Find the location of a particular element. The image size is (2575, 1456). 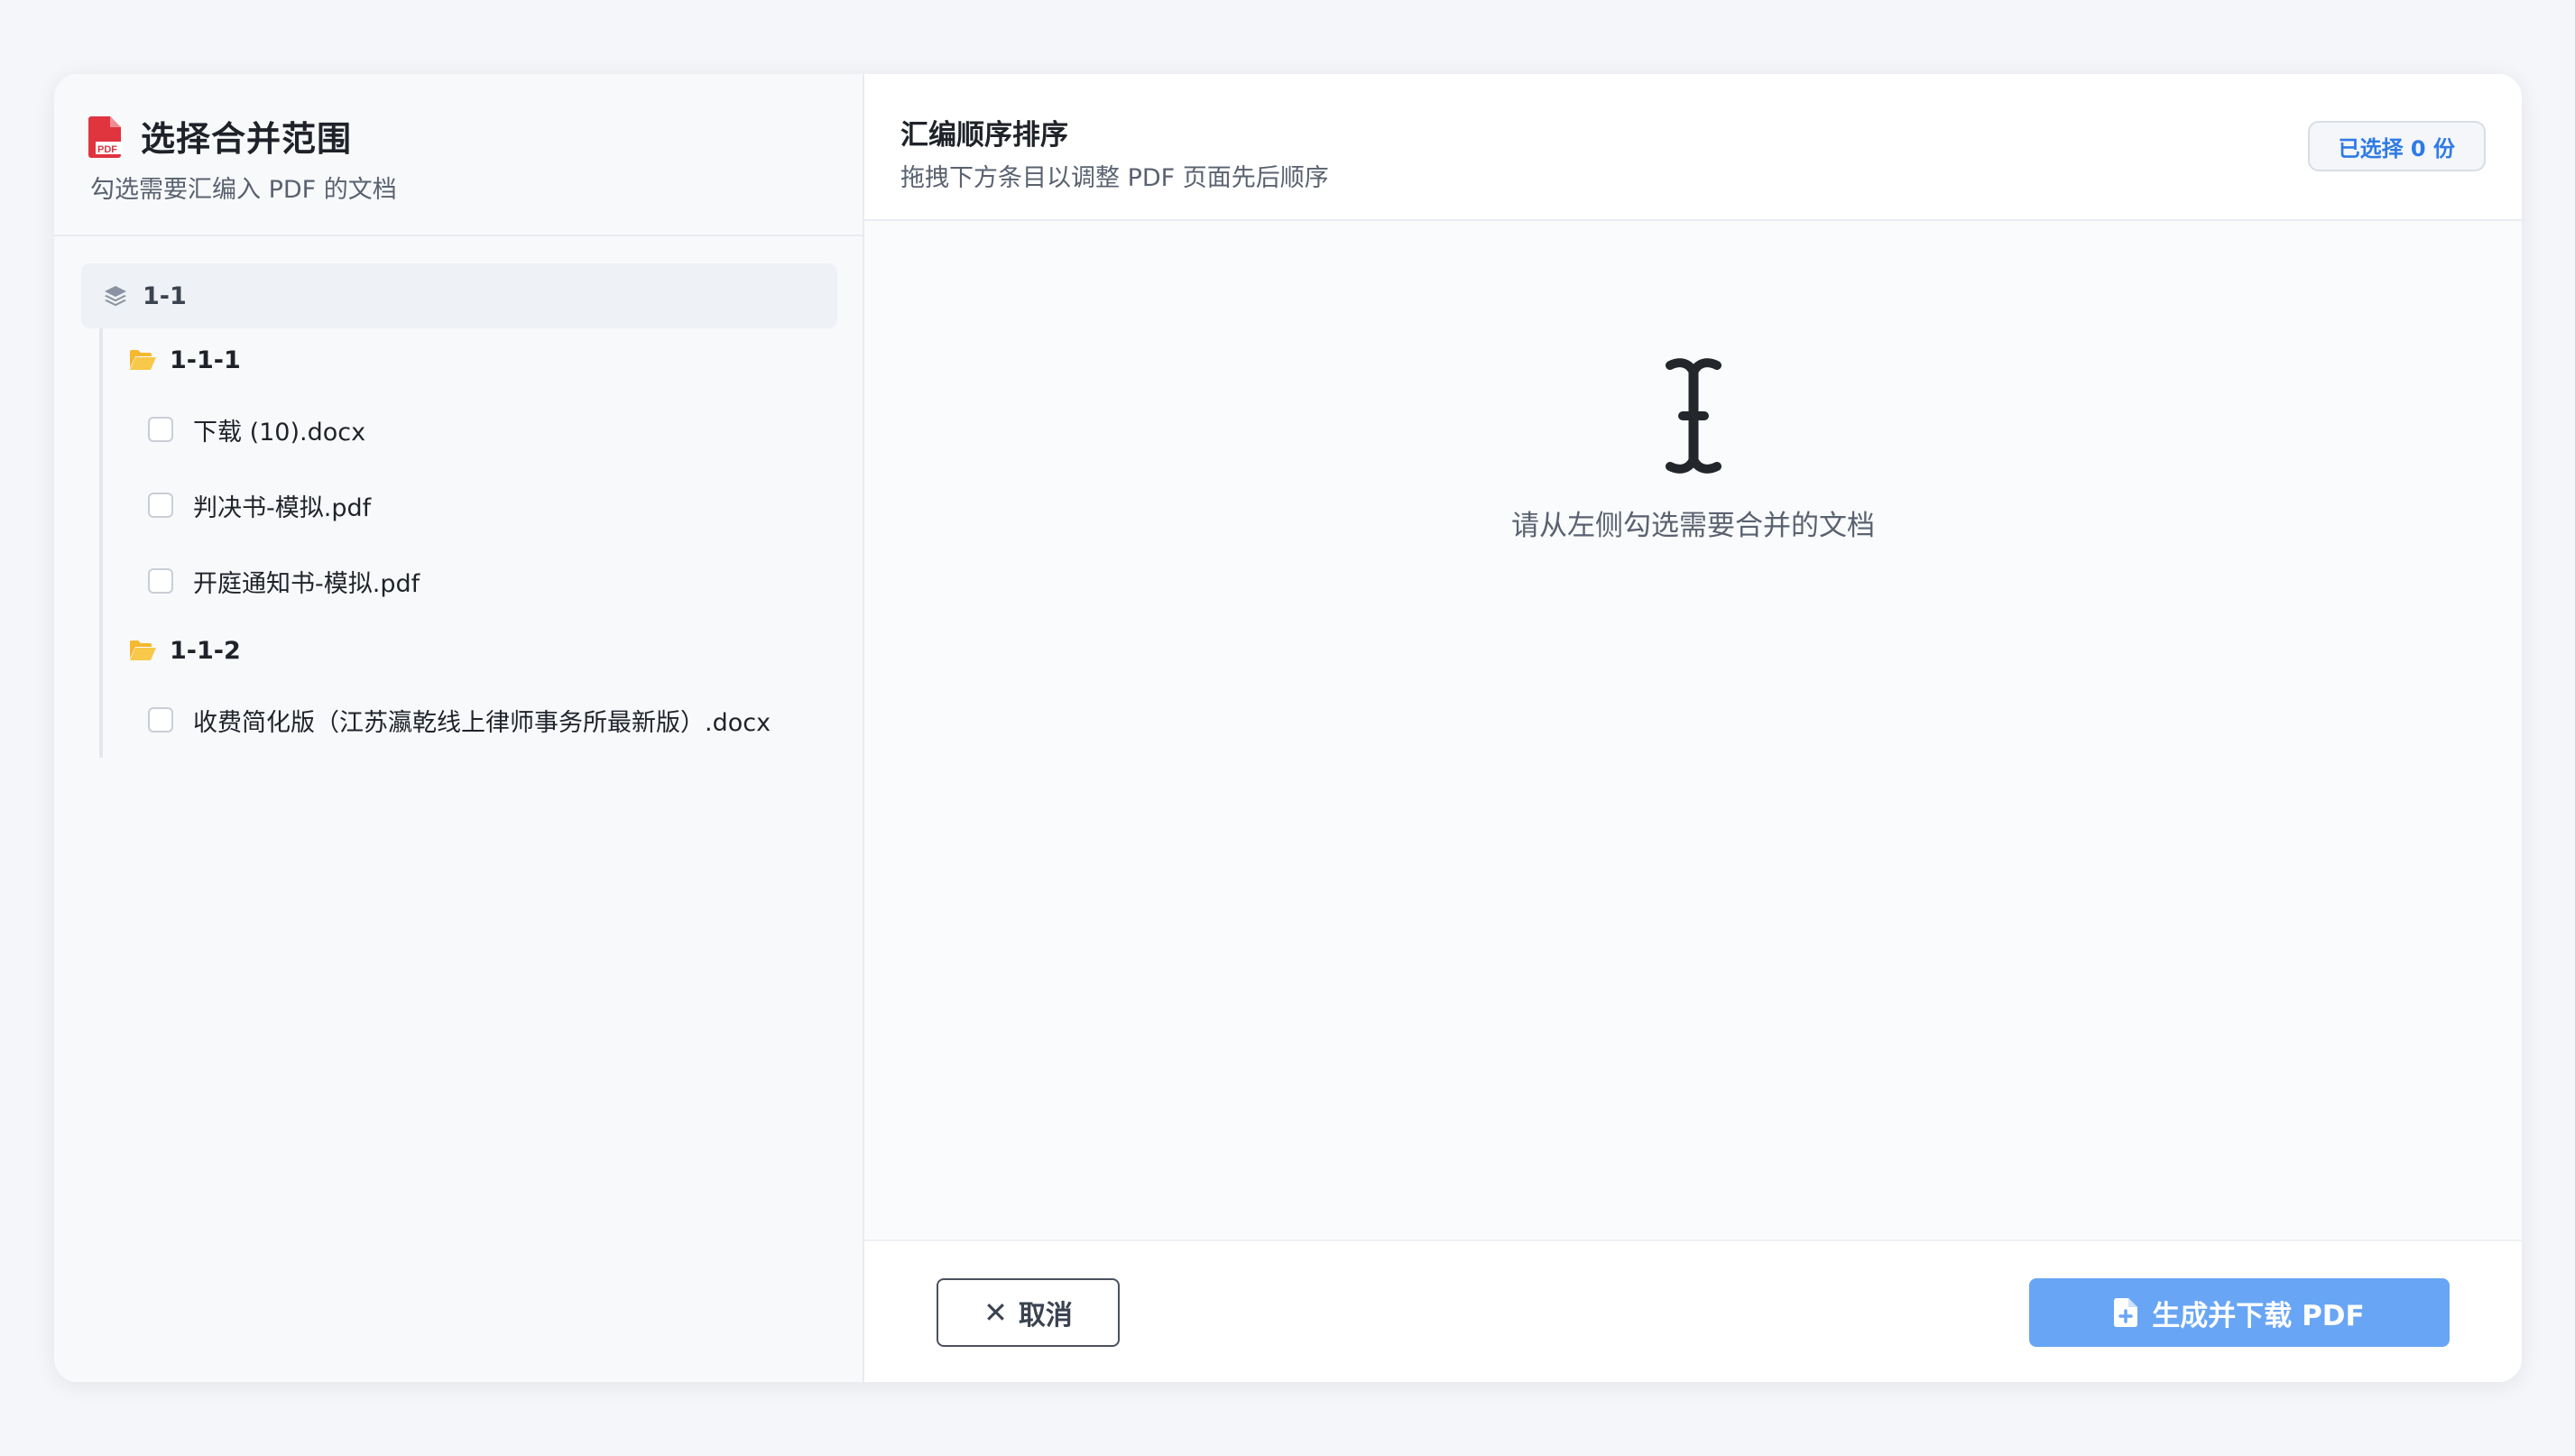

file-name: 收费简化版（江苏瀛乾线上律师事务所最新版）.docx is located at coordinates (482, 722).